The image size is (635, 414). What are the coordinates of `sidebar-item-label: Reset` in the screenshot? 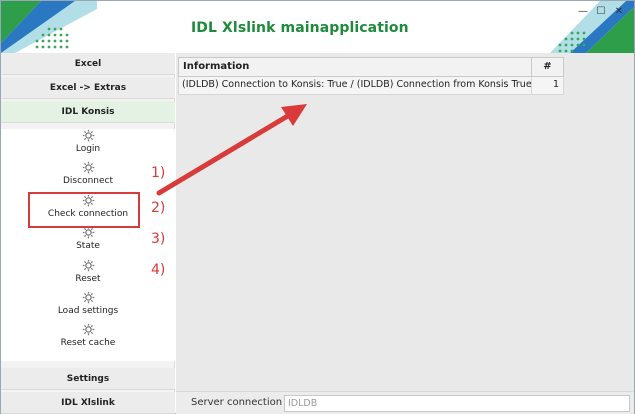 It's located at (88, 279).